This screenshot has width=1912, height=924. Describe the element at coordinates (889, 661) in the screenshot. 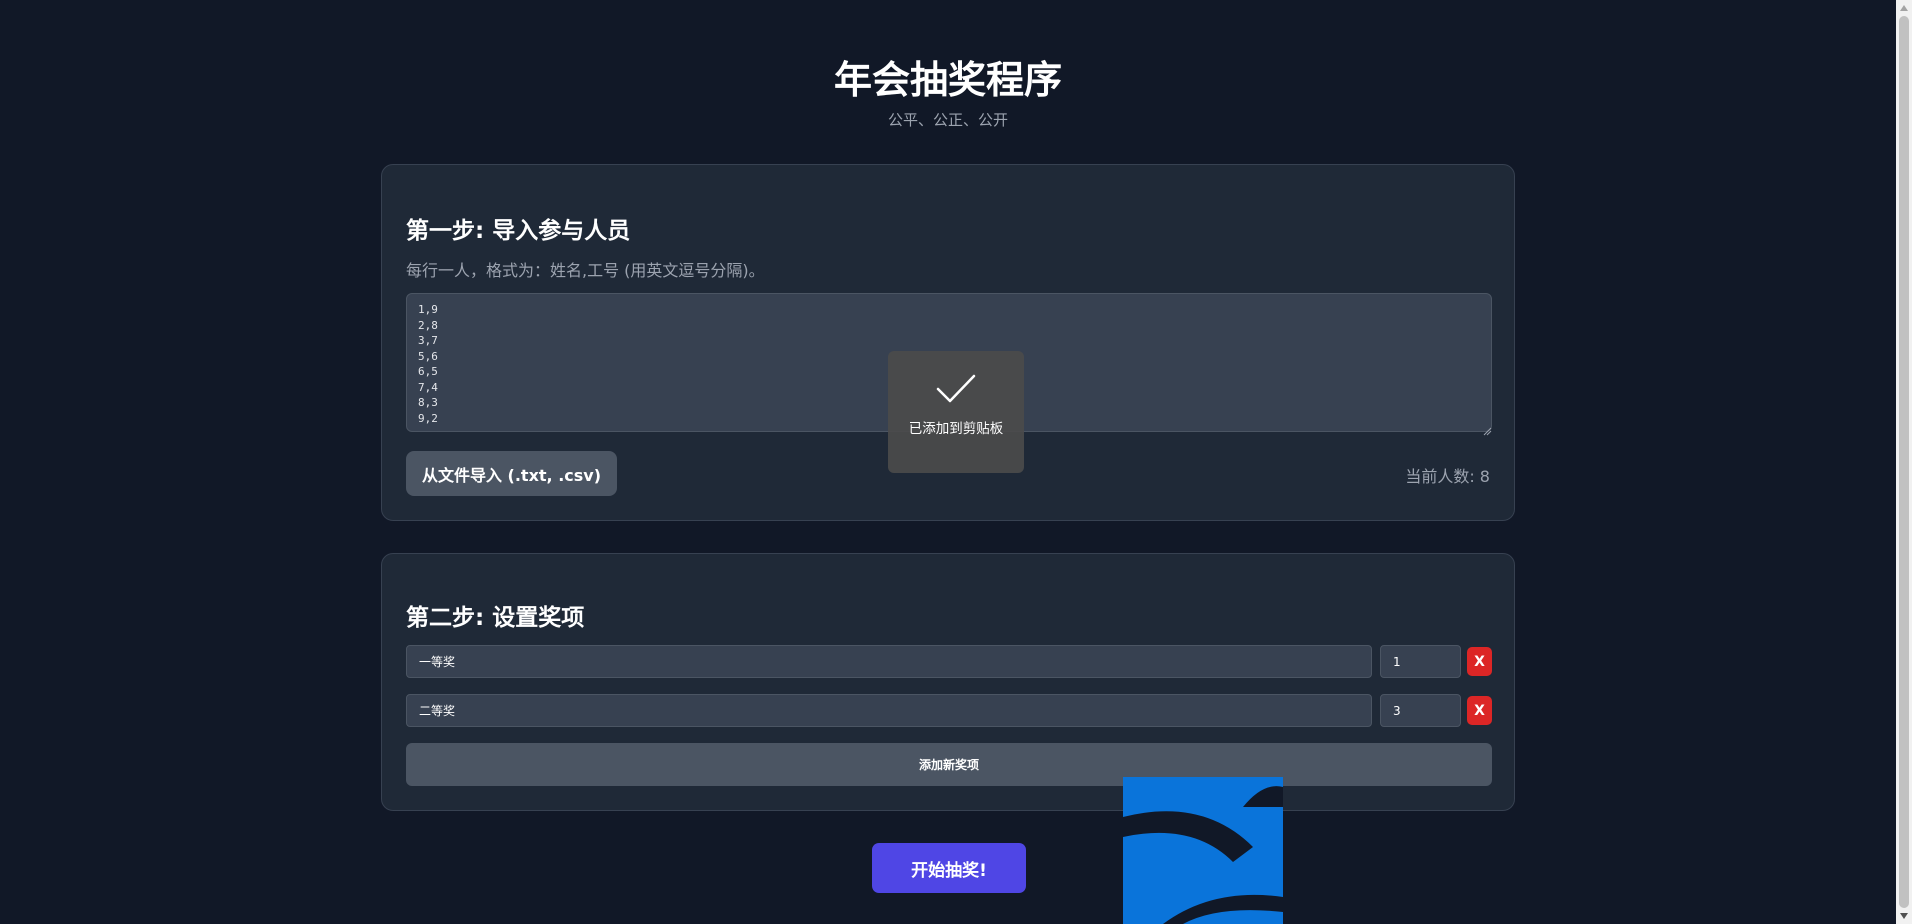

I see `prize-name-input: 一等奖` at that location.